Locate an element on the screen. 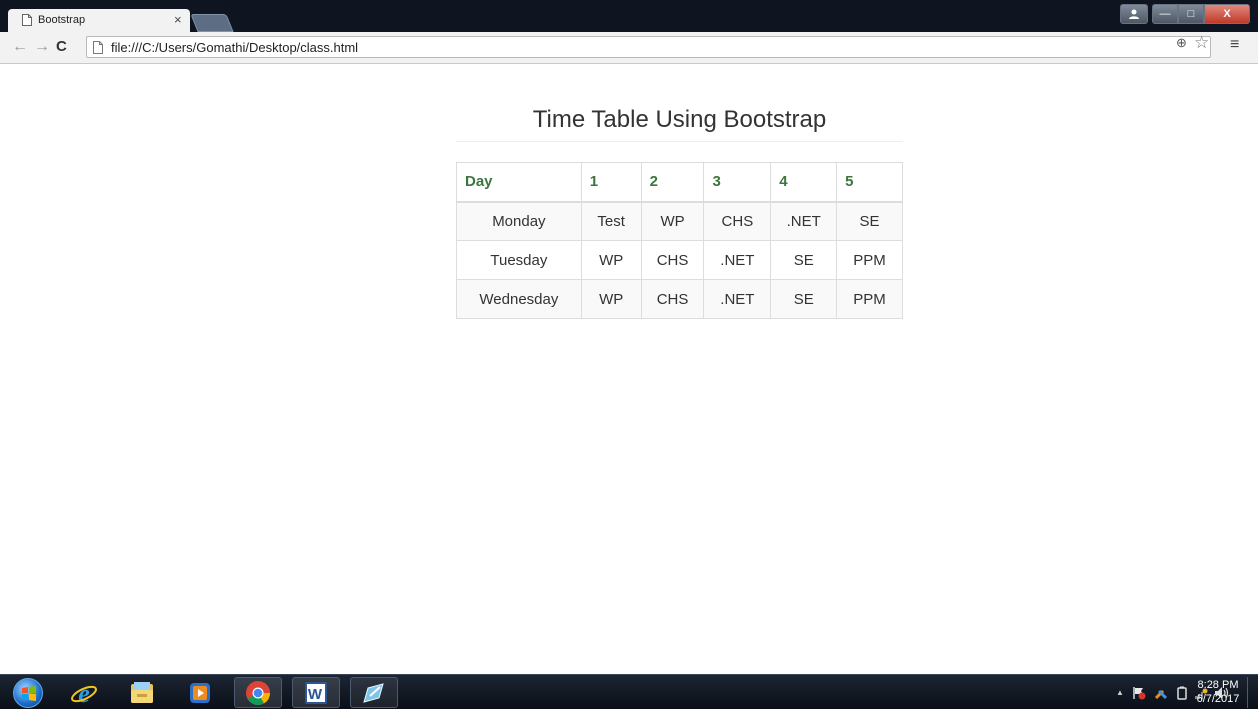  new-tab-button is located at coordinates (212, 23).